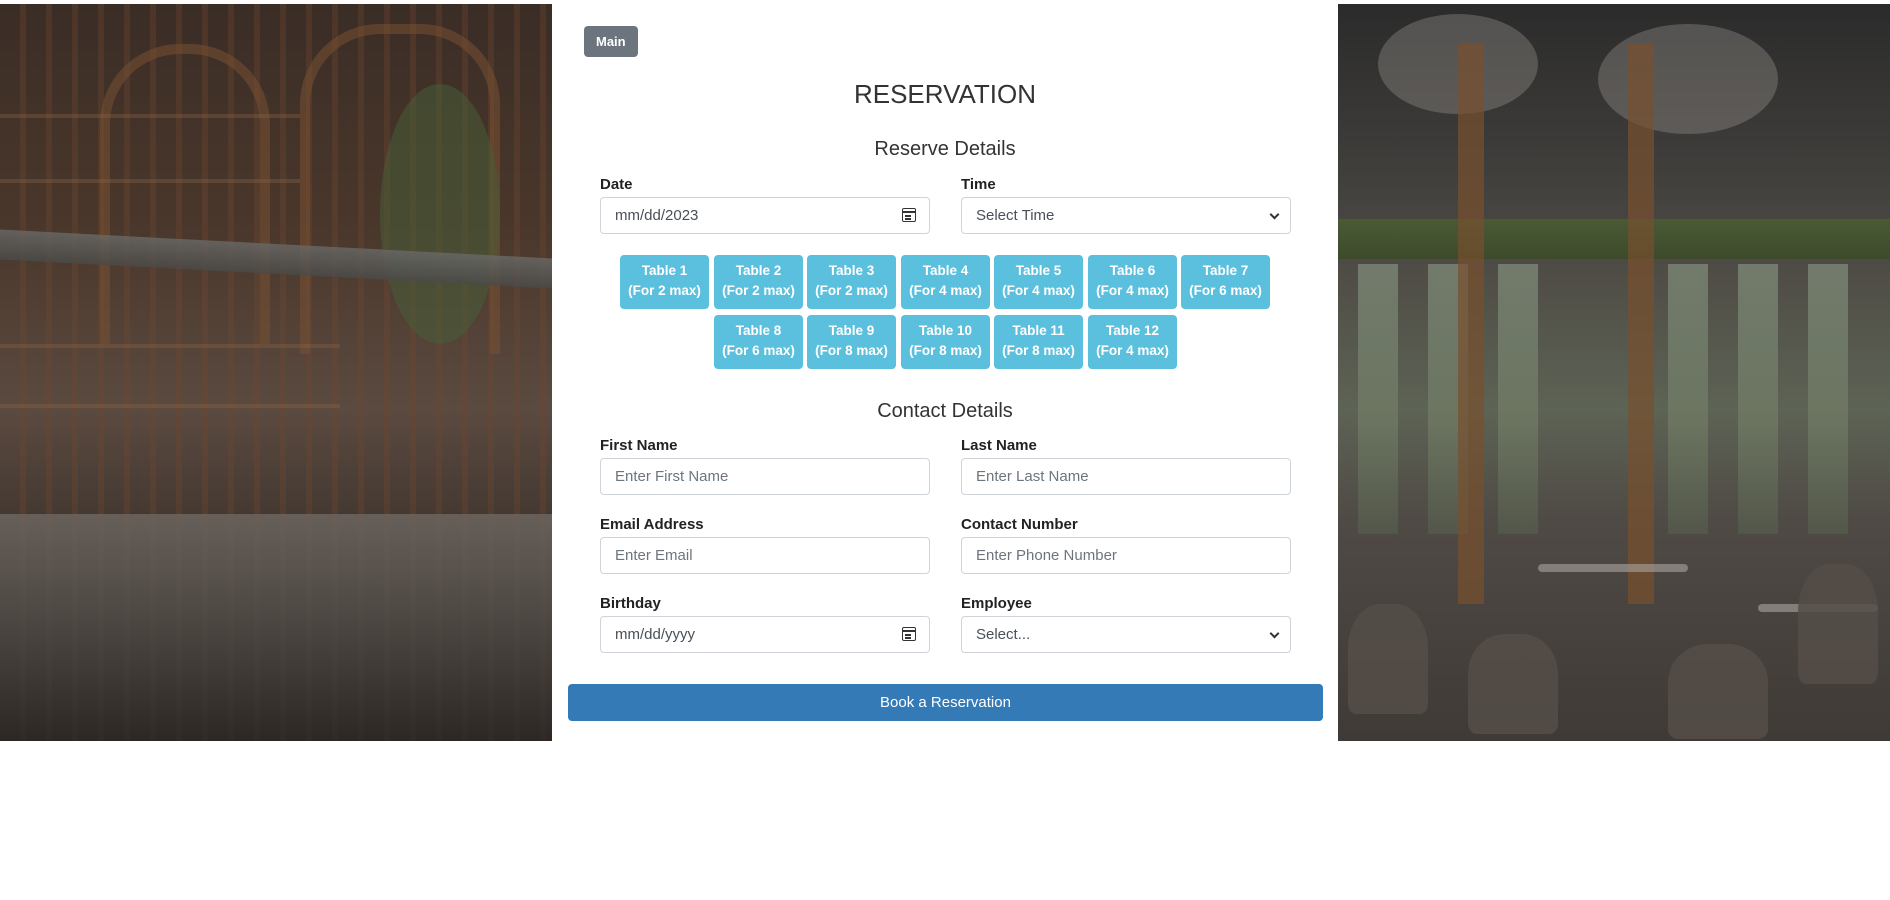 This screenshot has width=1890, height=900. I want to click on table-button-9: Table 9 (For 8 max), so click(851, 342).